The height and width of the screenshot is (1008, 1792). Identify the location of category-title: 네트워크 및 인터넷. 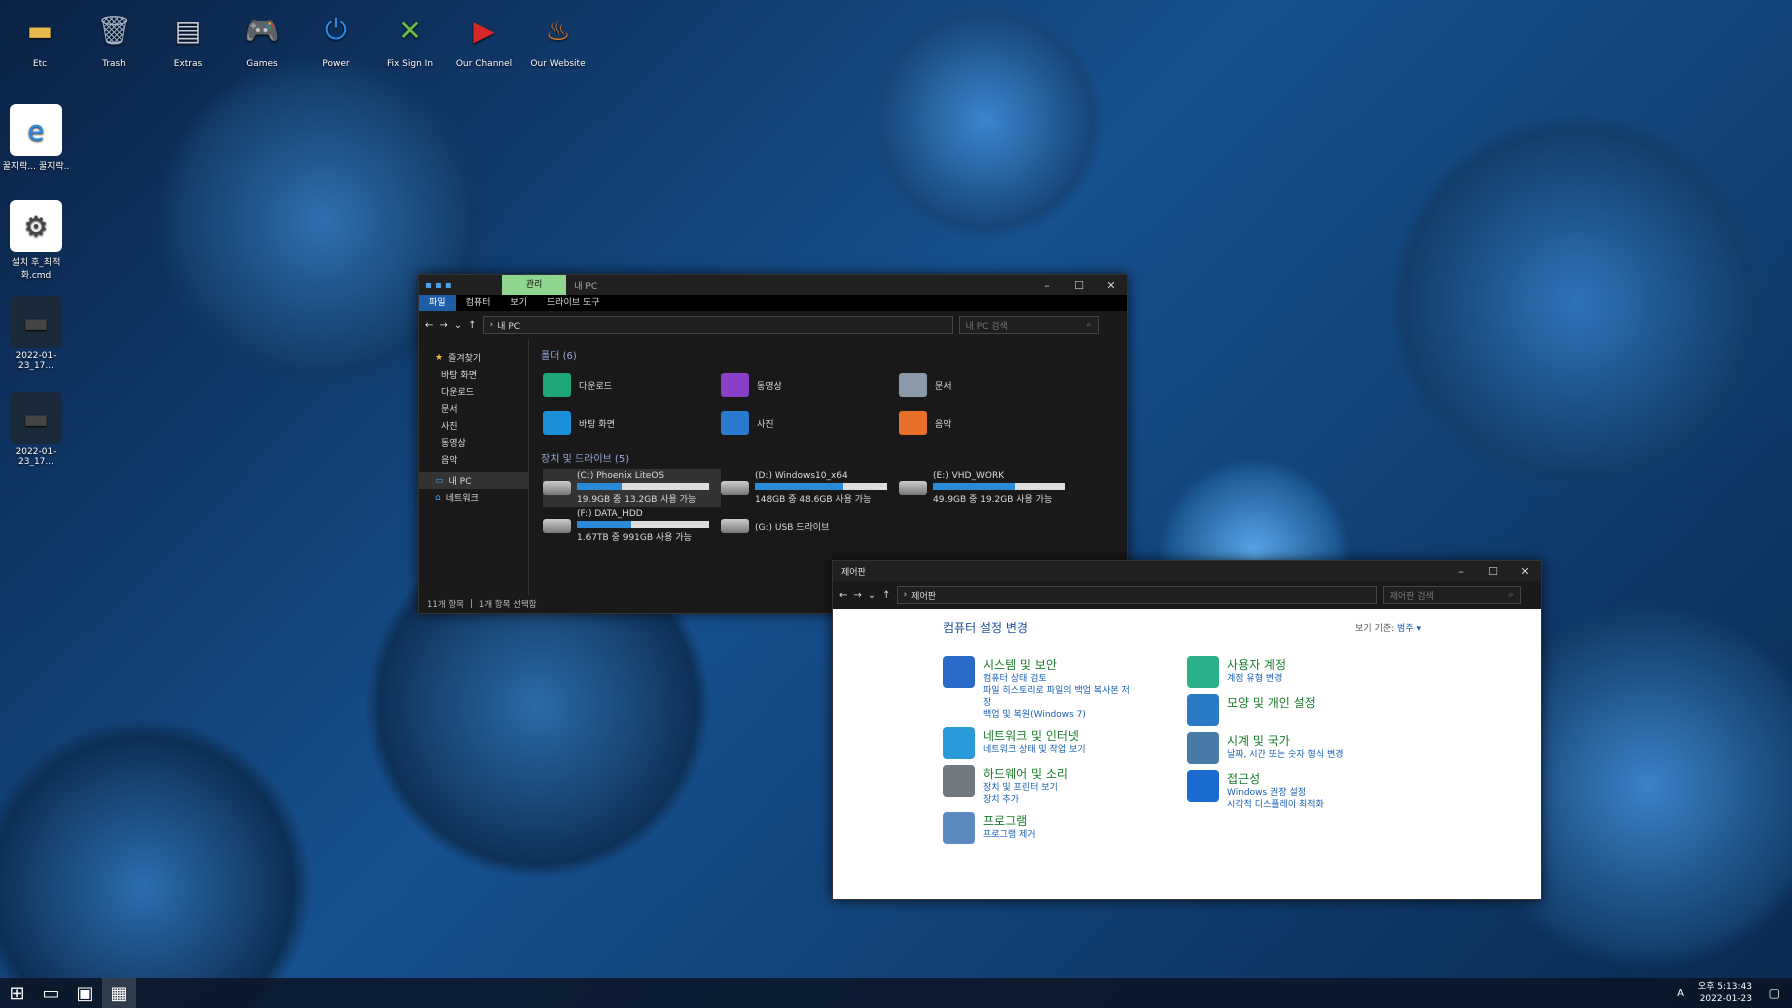
(1034, 735).